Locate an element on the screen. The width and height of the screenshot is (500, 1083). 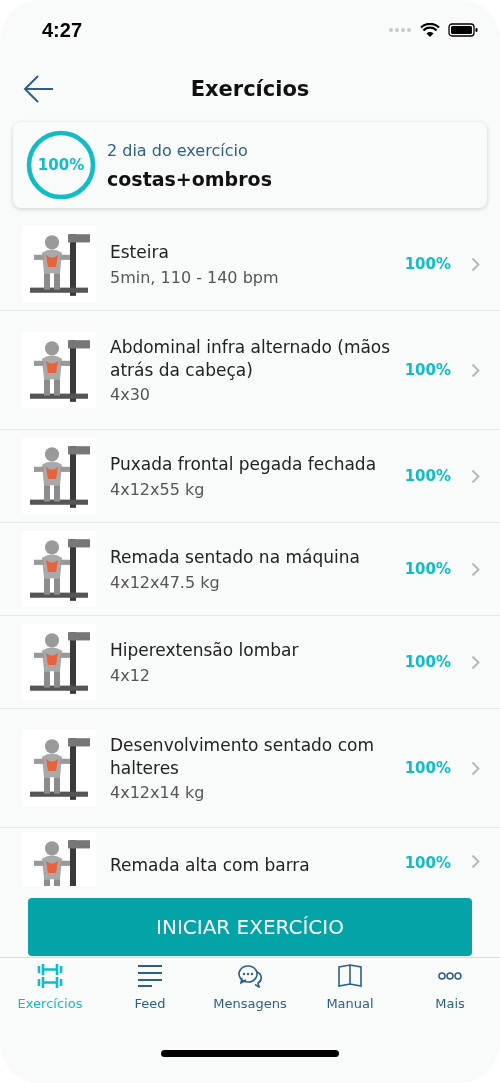
back-arrow-icon is located at coordinates (39, 89).